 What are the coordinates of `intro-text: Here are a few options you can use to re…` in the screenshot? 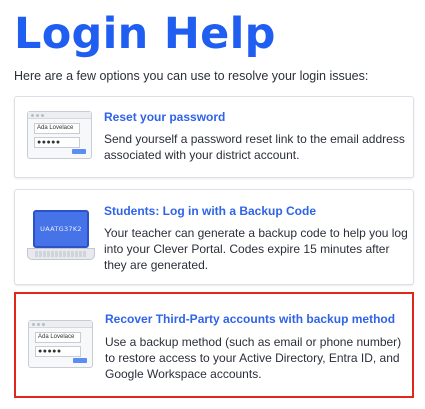 It's located at (191, 76).